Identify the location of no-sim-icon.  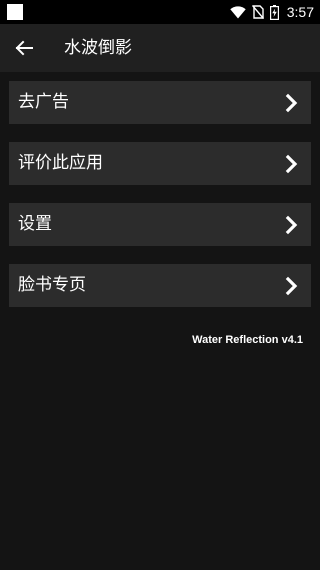
(257, 12).